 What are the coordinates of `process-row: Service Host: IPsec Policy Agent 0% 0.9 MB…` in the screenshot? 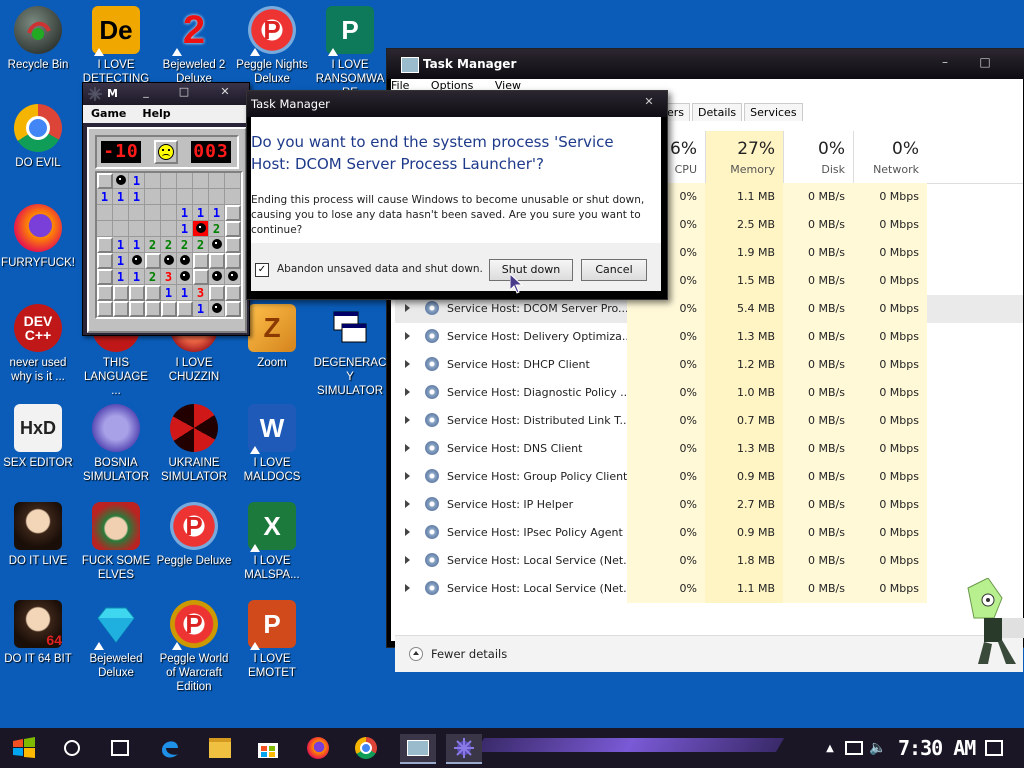 It's located at (709, 533).